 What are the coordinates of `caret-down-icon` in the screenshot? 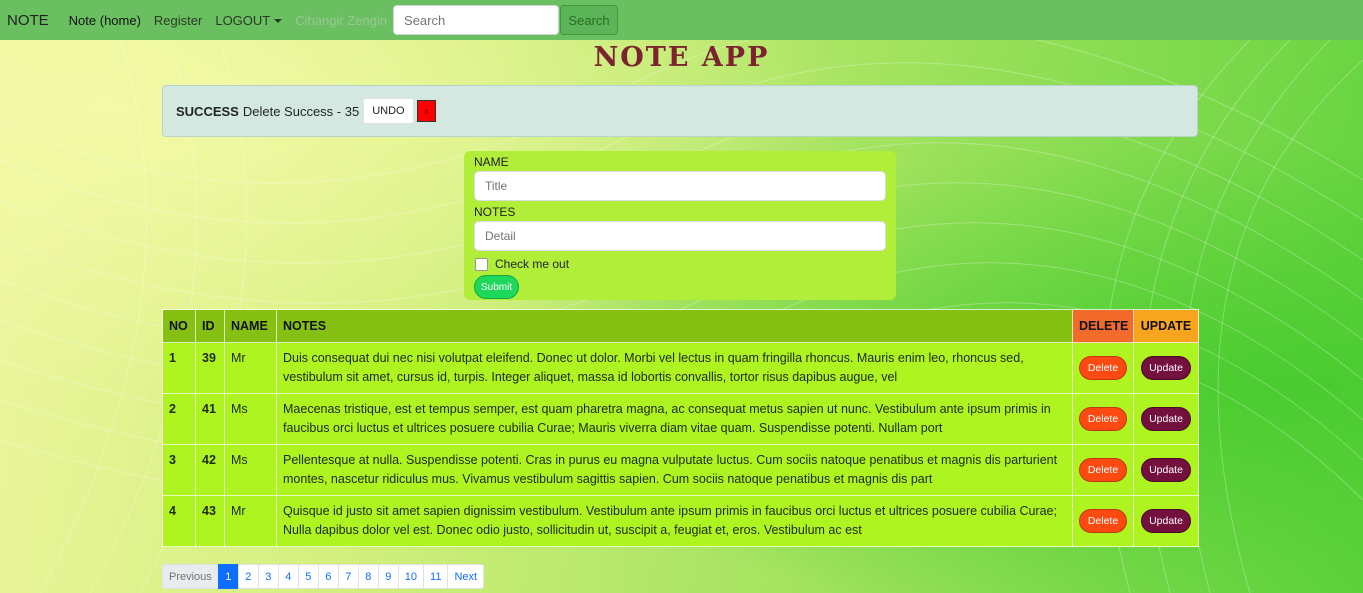 It's located at (278, 21).